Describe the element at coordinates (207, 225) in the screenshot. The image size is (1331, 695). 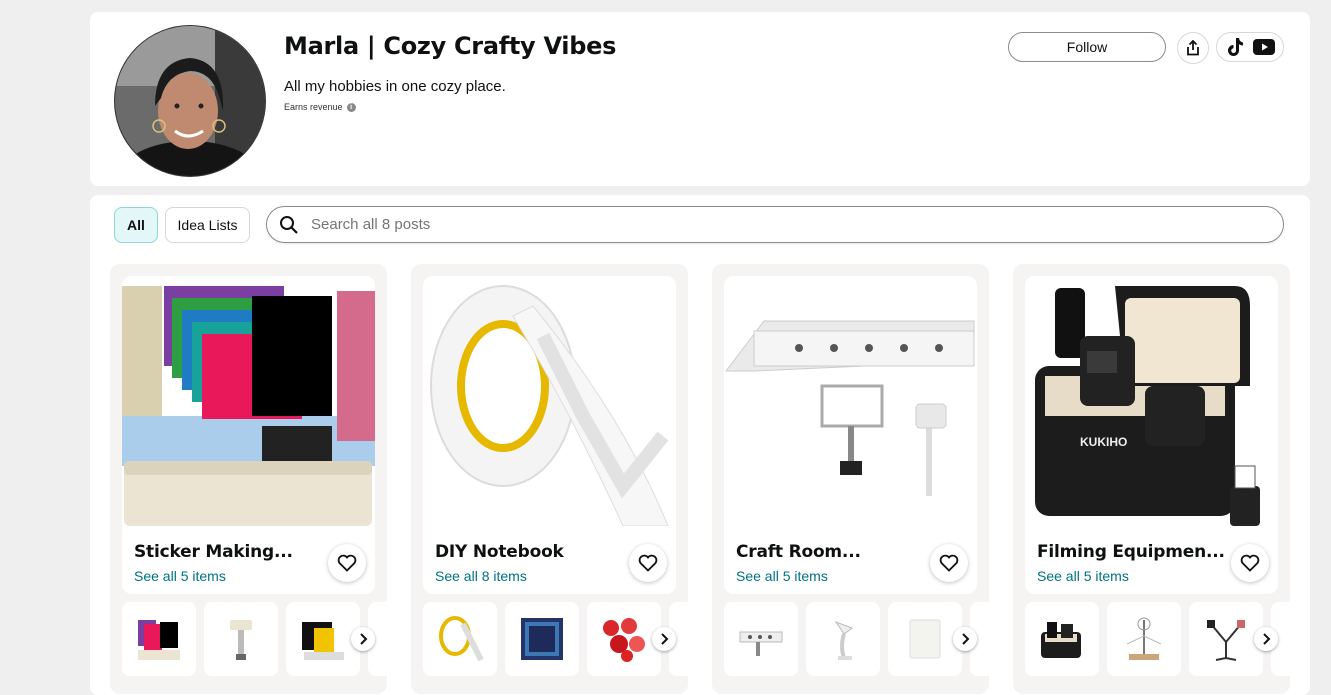
I see `tab-idea-lists: Idea Lists` at that location.